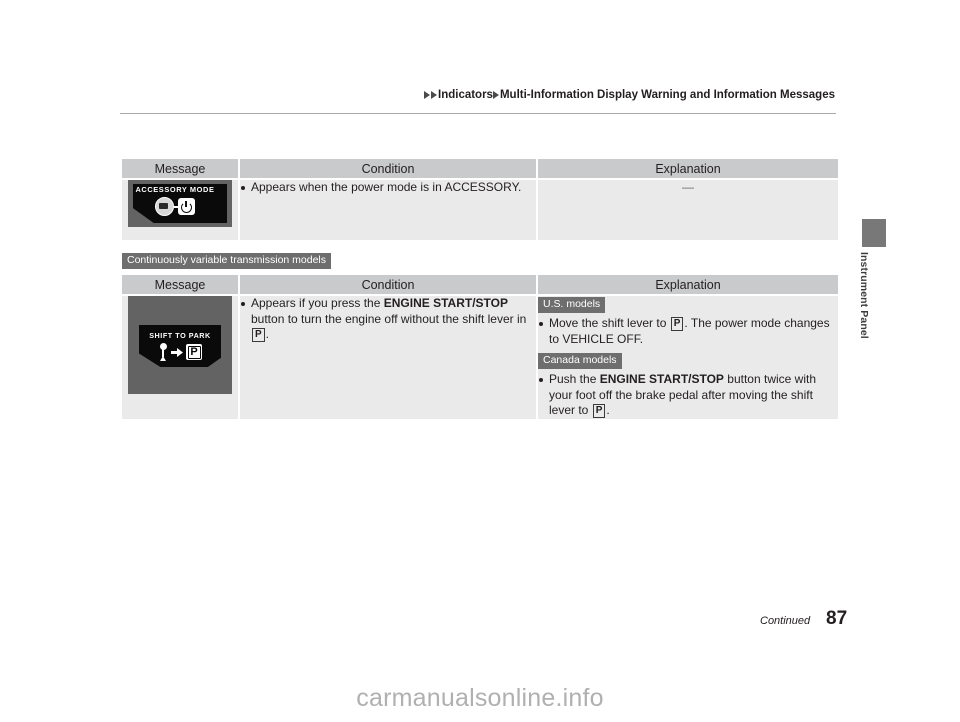 The image size is (960, 722). I want to click on engine-start-button-icon, so click(164, 206).